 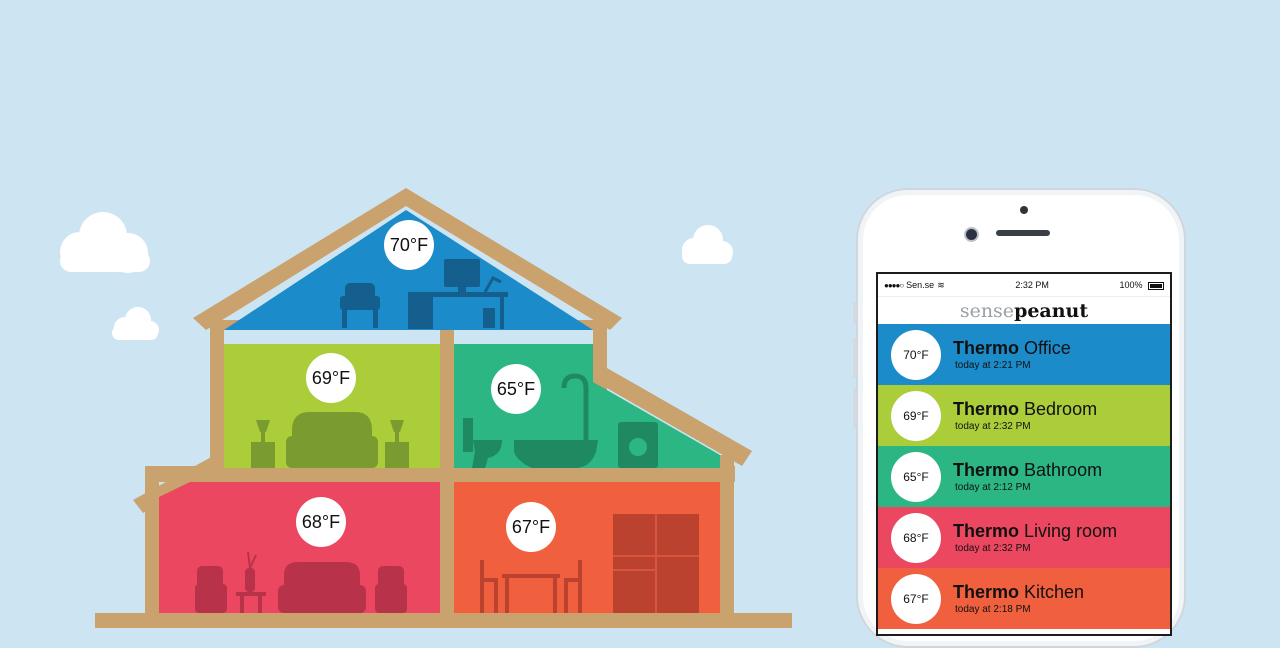 What do you see at coordinates (916, 354) in the screenshot?
I see `room-temp-badge: 70°F` at bounding box center [916, 354].